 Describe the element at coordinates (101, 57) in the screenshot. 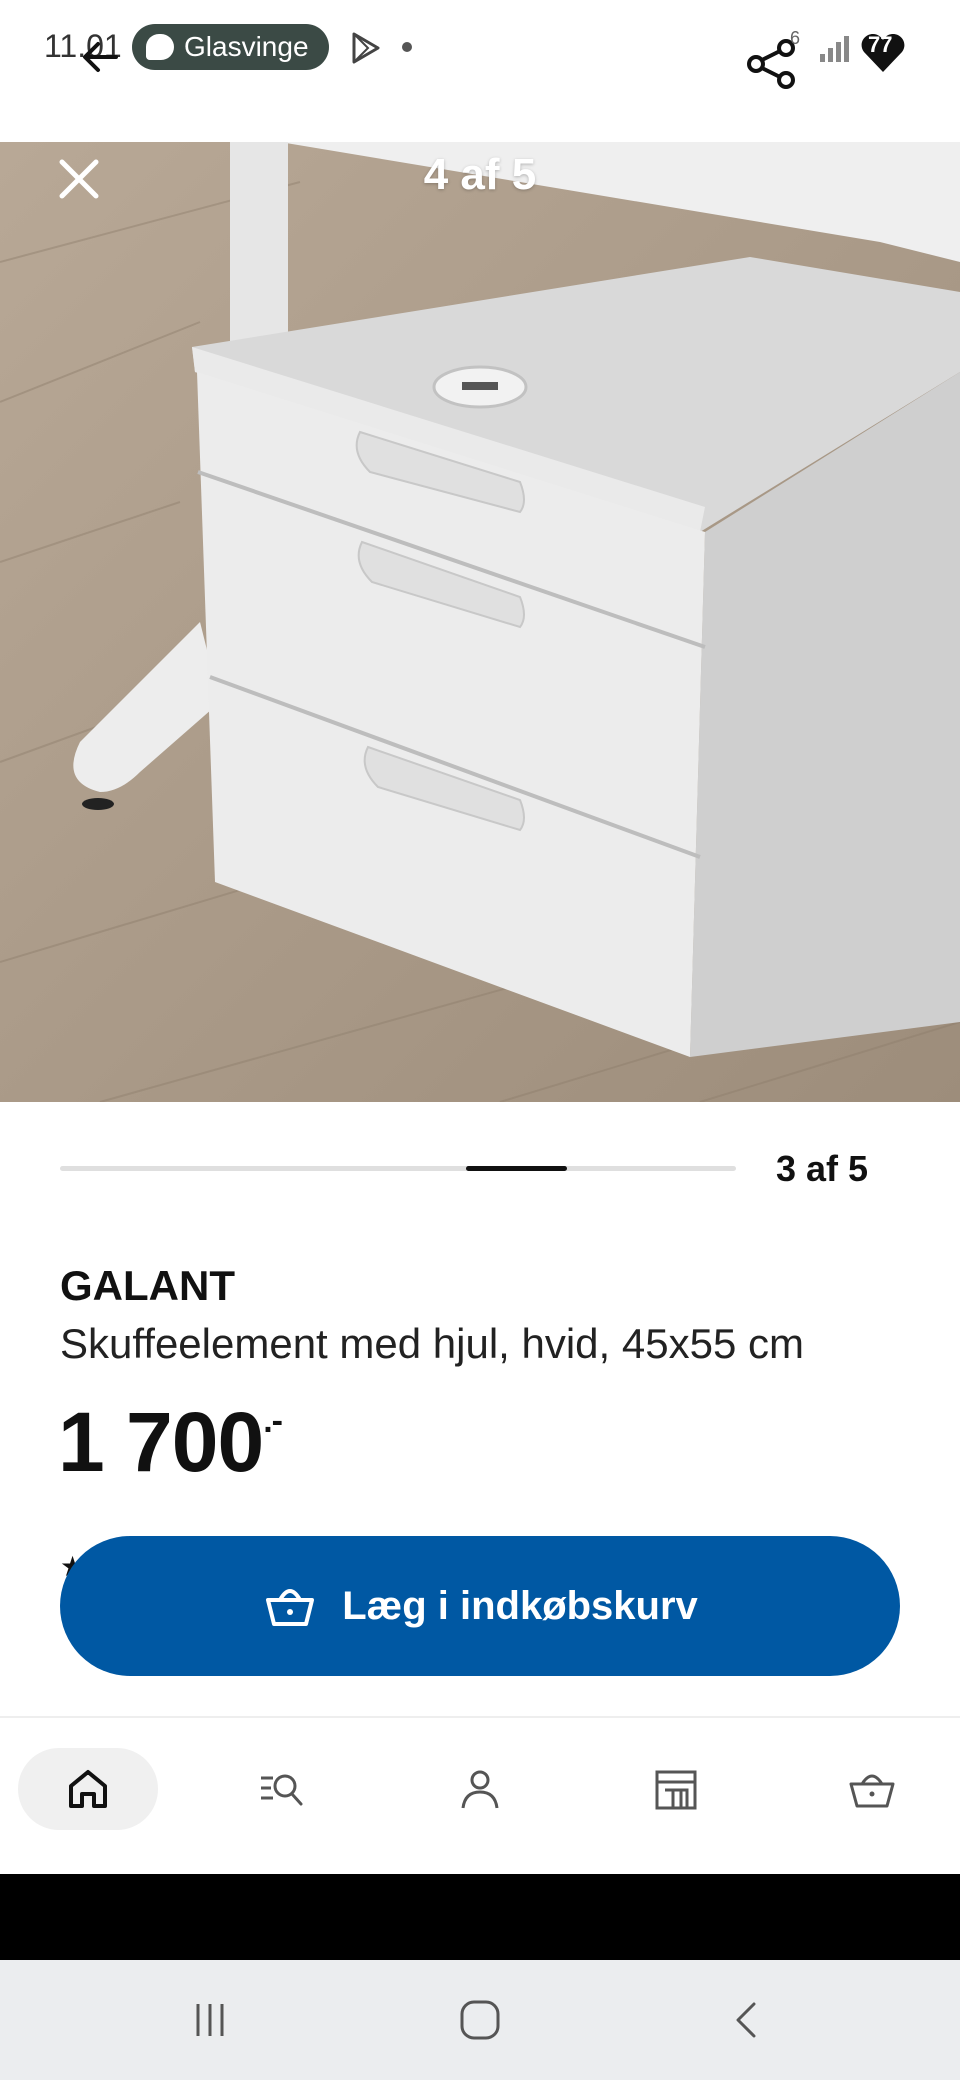

I see `back-arrow-icon` at that location.